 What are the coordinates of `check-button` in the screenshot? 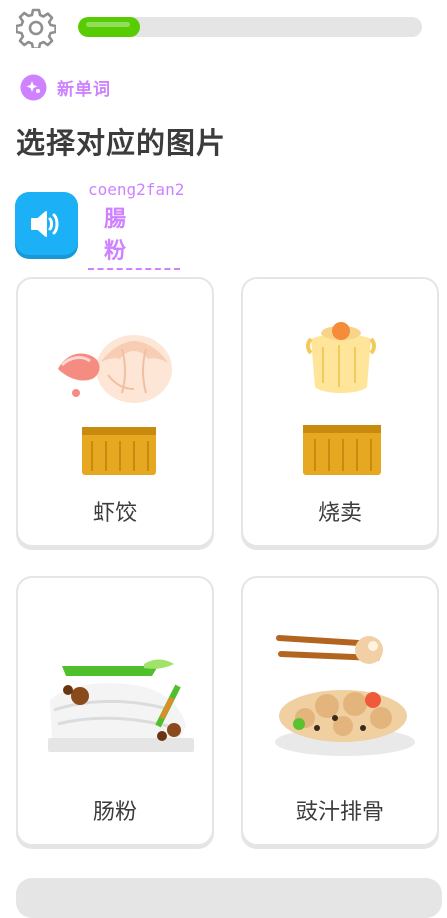 It's located at (229, 898).